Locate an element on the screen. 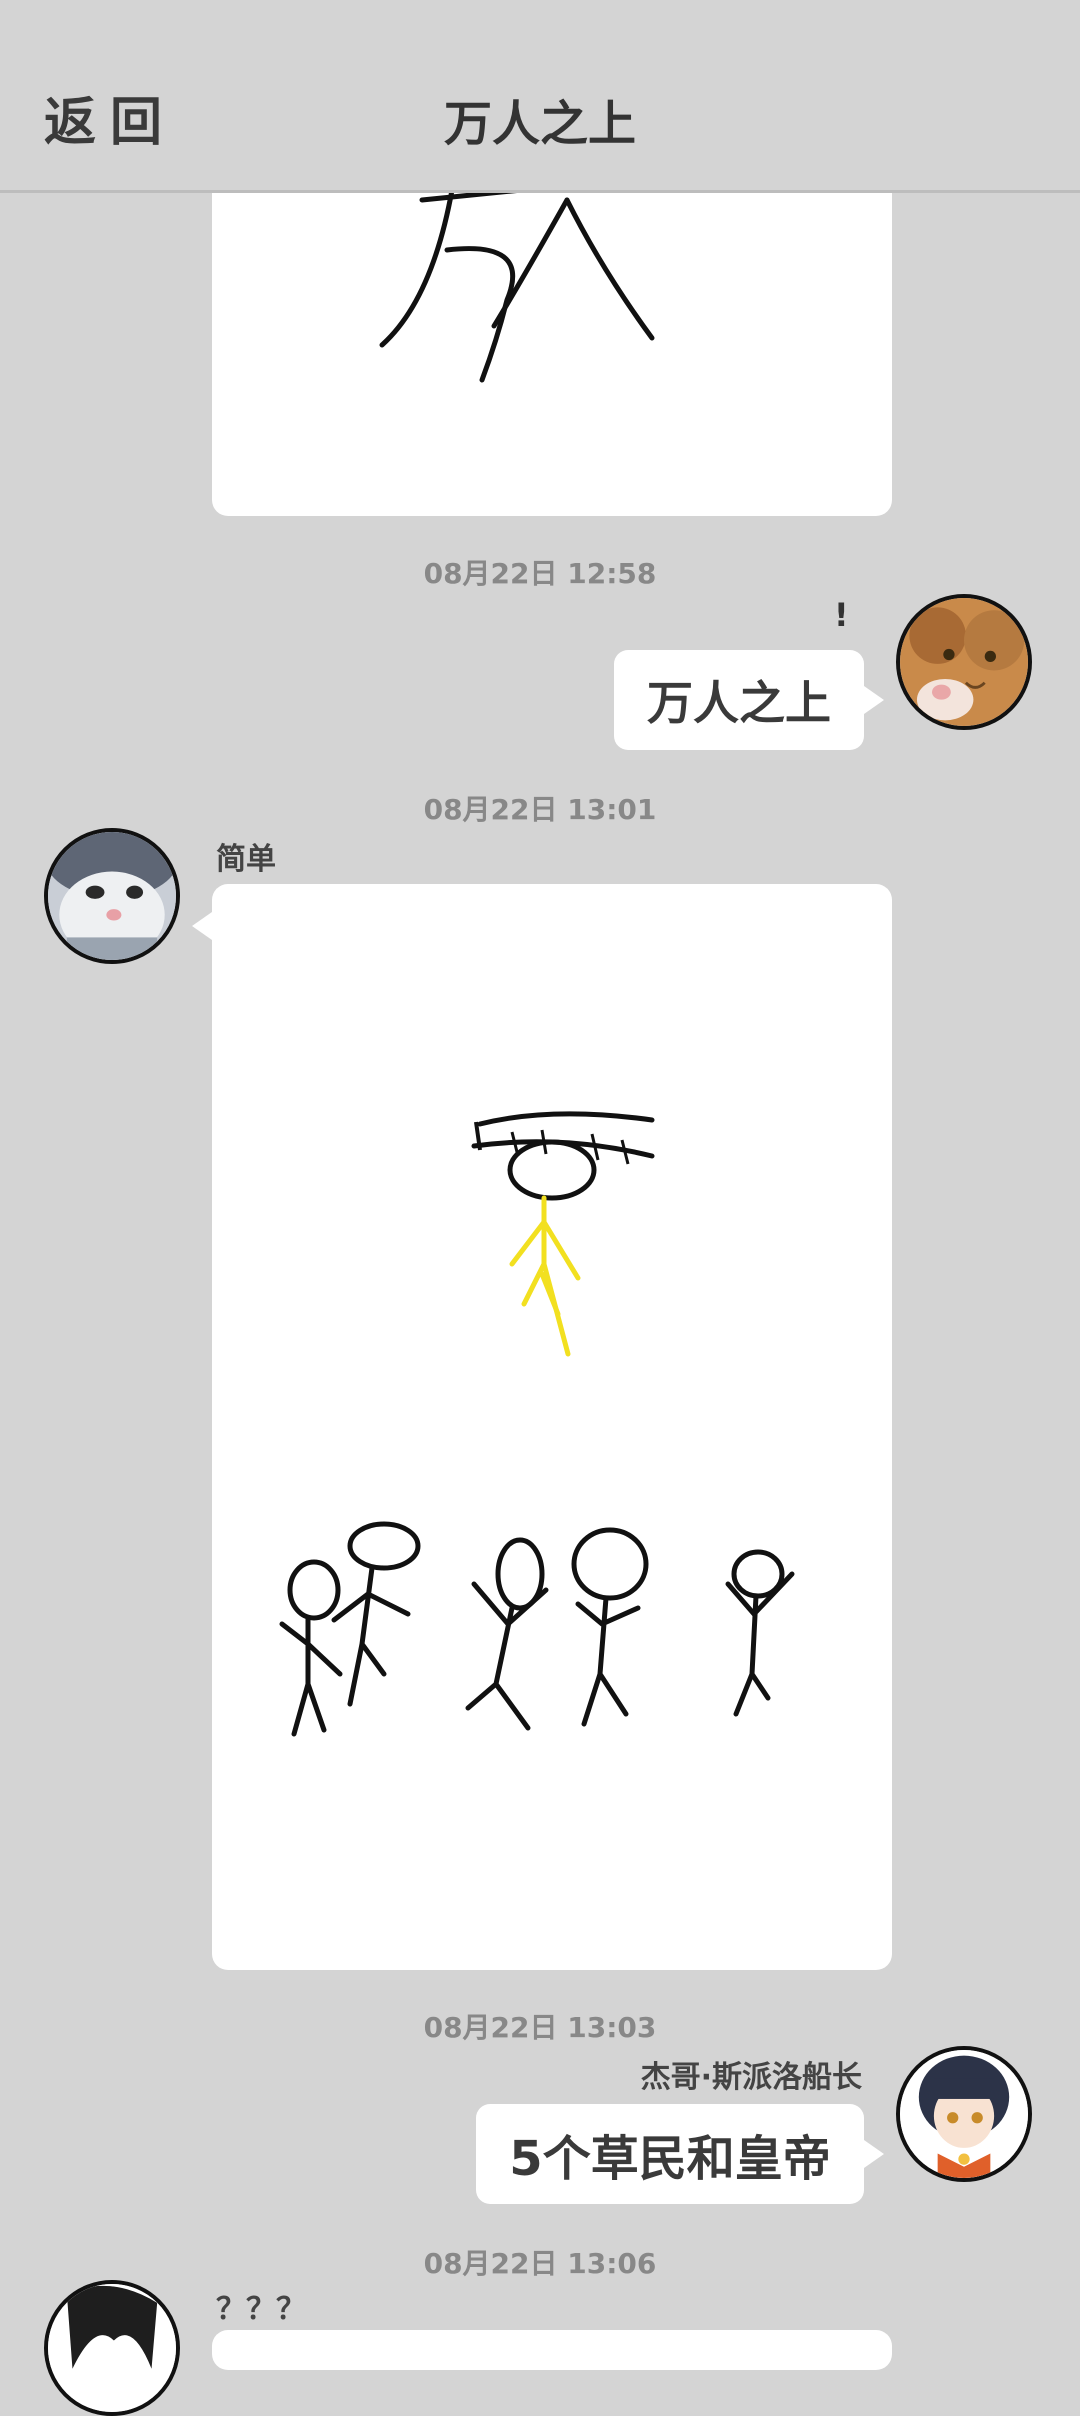 The width and height of the screenshot is (1080, 2416). message-bubble is located at coordinates (552, 2350).